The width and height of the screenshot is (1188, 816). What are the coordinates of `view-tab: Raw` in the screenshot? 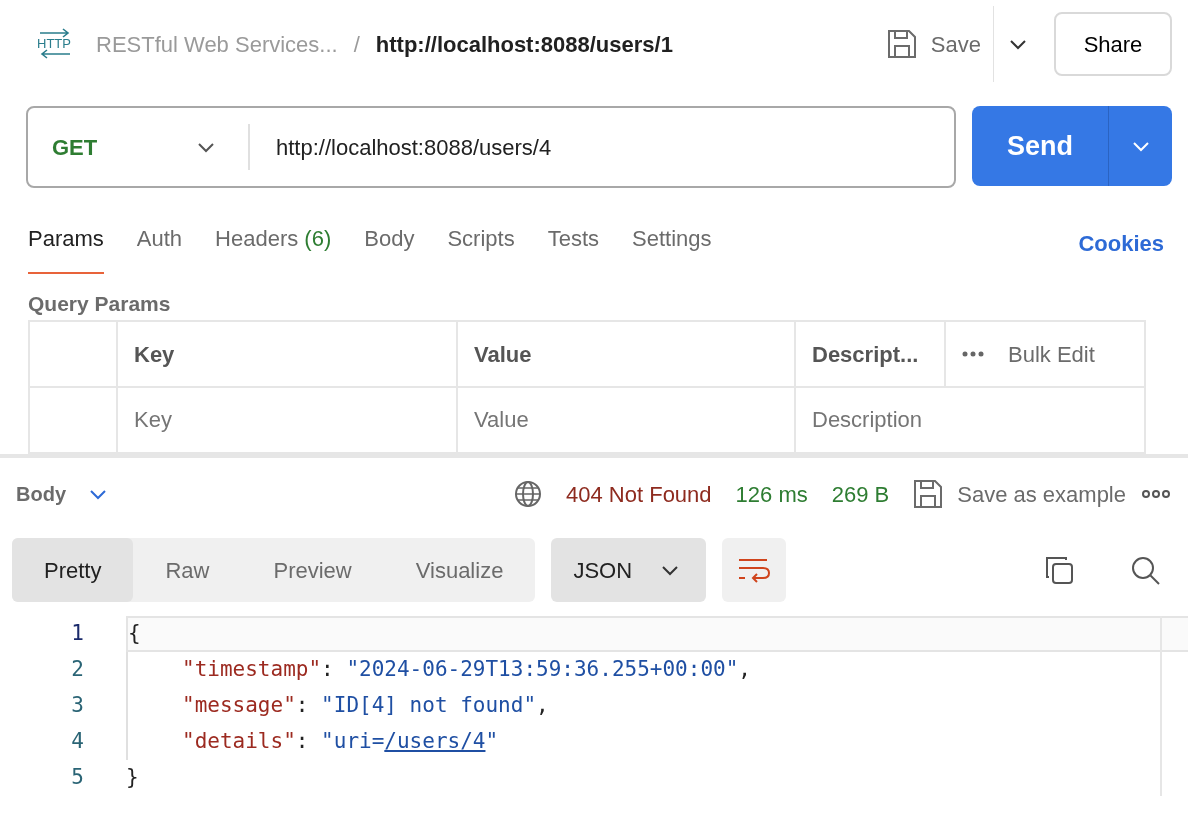 It's located at (187, 570).